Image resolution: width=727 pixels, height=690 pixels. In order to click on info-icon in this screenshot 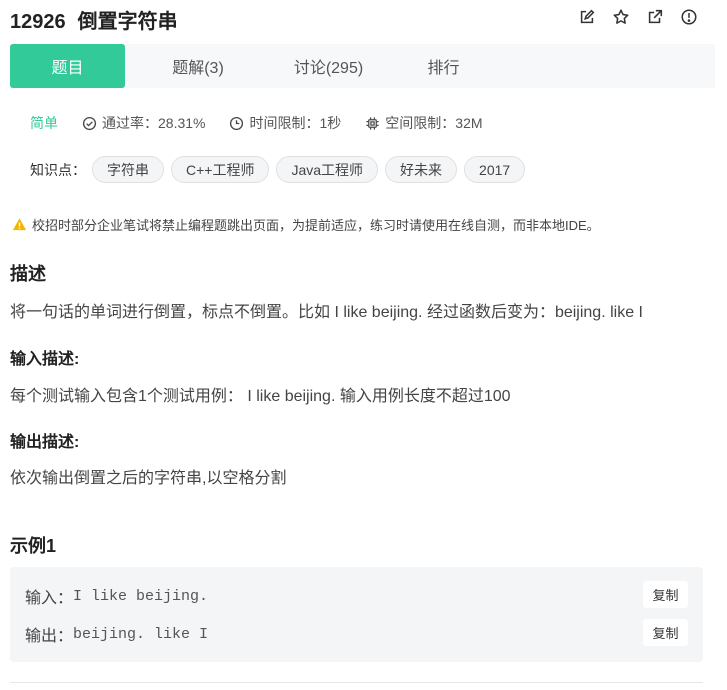, I will do `click(689, 17)`.